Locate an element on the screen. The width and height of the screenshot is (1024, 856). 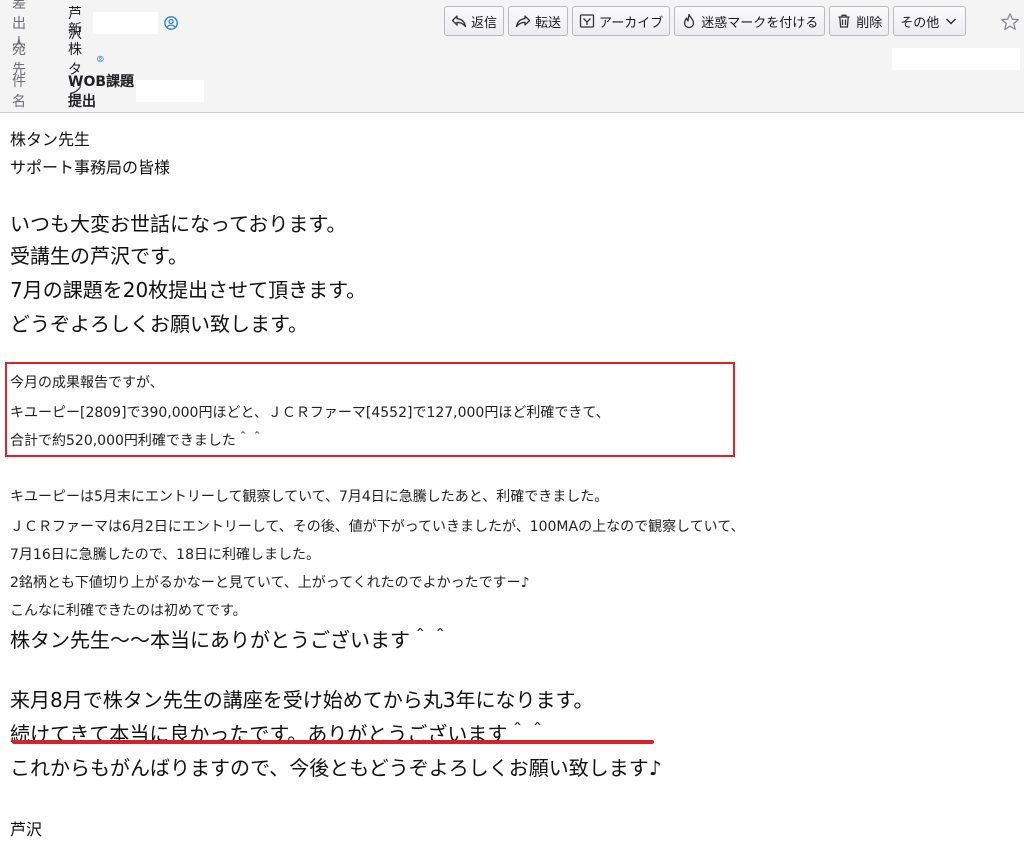
thanks-line: これからもがんばりますので、今後ともどうぞよろしくお願い致します♪ is located at coordinates (336, 768).